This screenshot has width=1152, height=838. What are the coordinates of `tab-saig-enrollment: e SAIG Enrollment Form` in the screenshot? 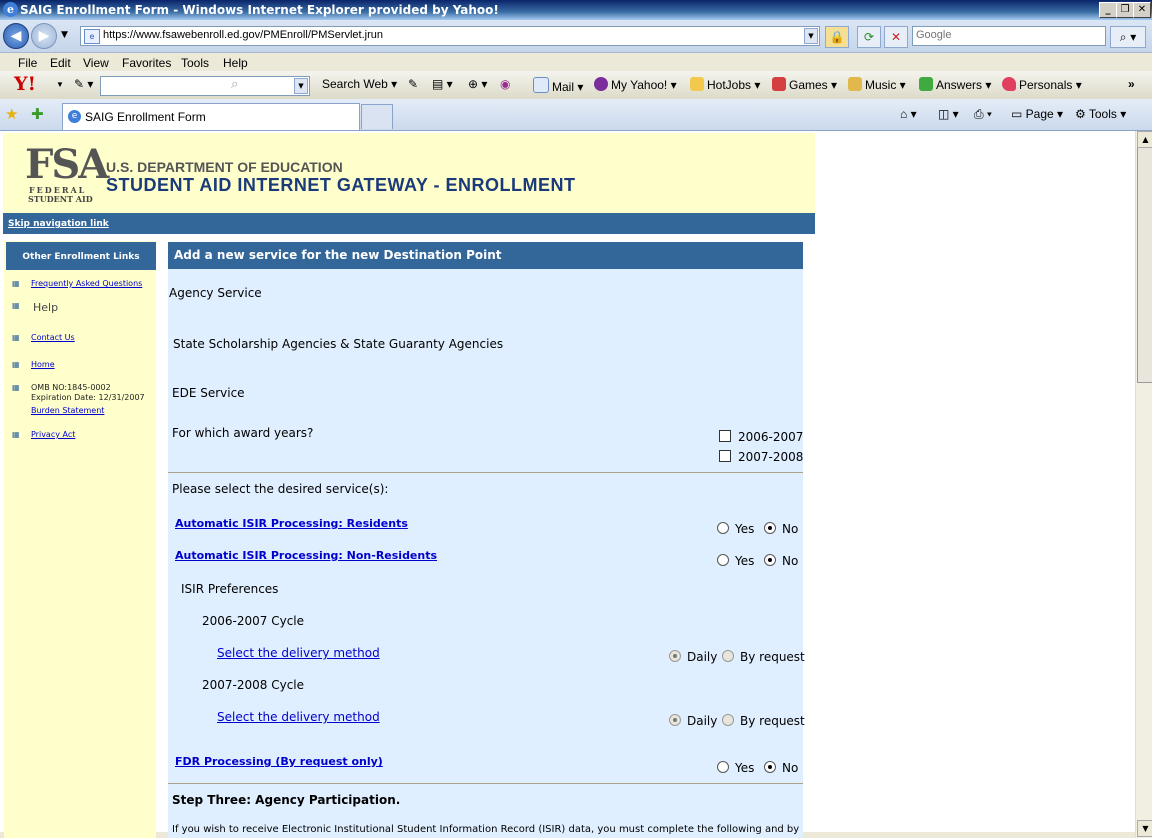 It's located at (211, 116).